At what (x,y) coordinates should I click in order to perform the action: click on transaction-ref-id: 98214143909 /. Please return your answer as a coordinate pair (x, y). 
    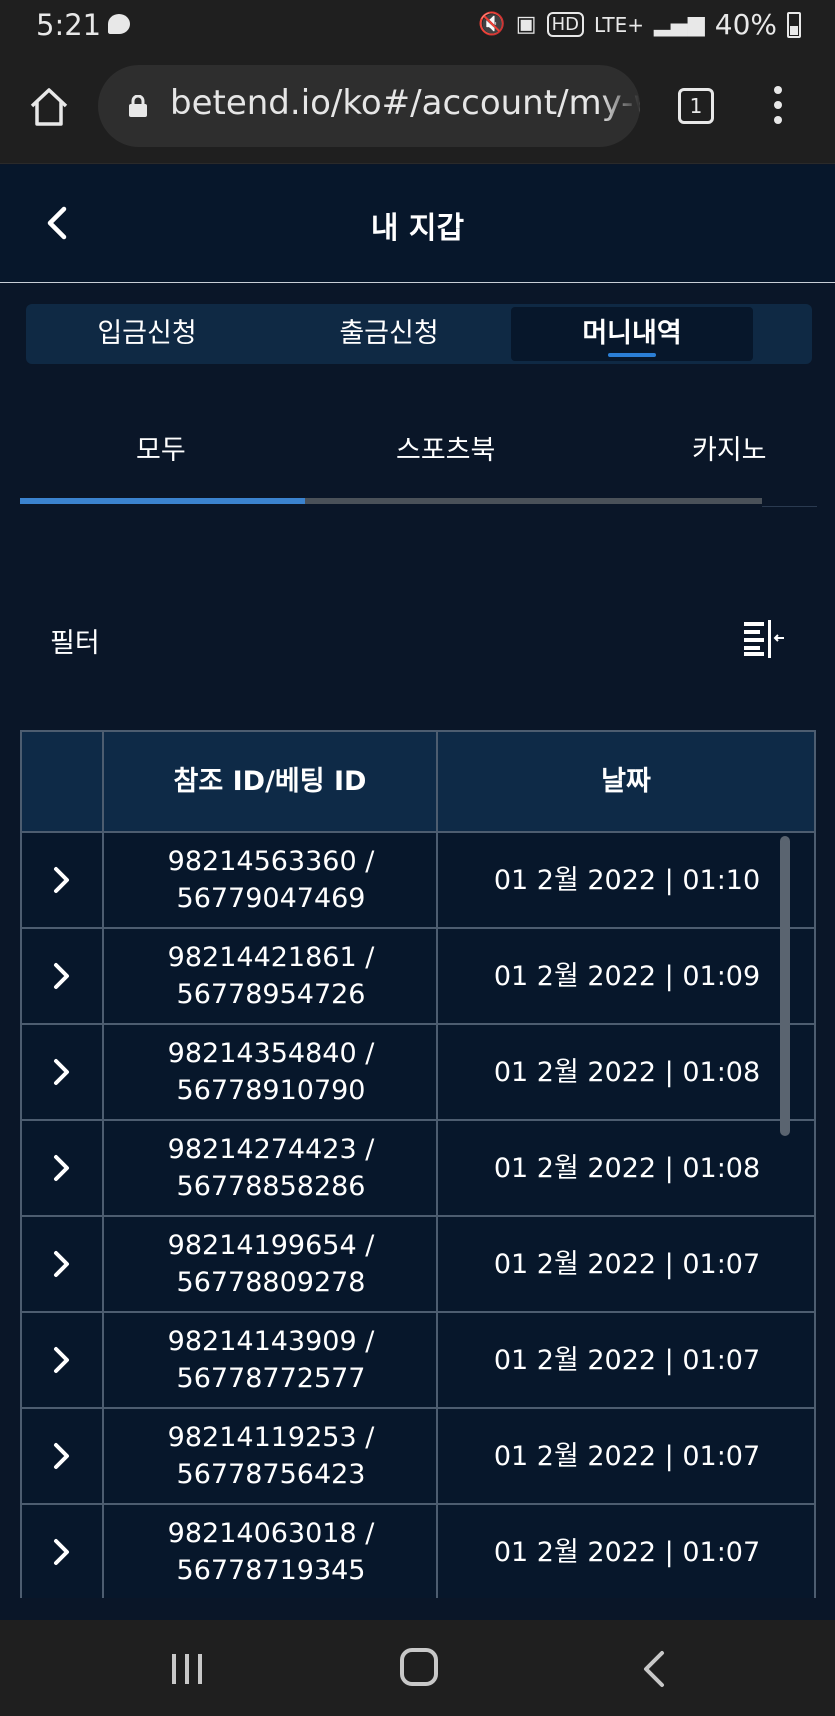
    Looking at the image, I should click on (271, 1341).